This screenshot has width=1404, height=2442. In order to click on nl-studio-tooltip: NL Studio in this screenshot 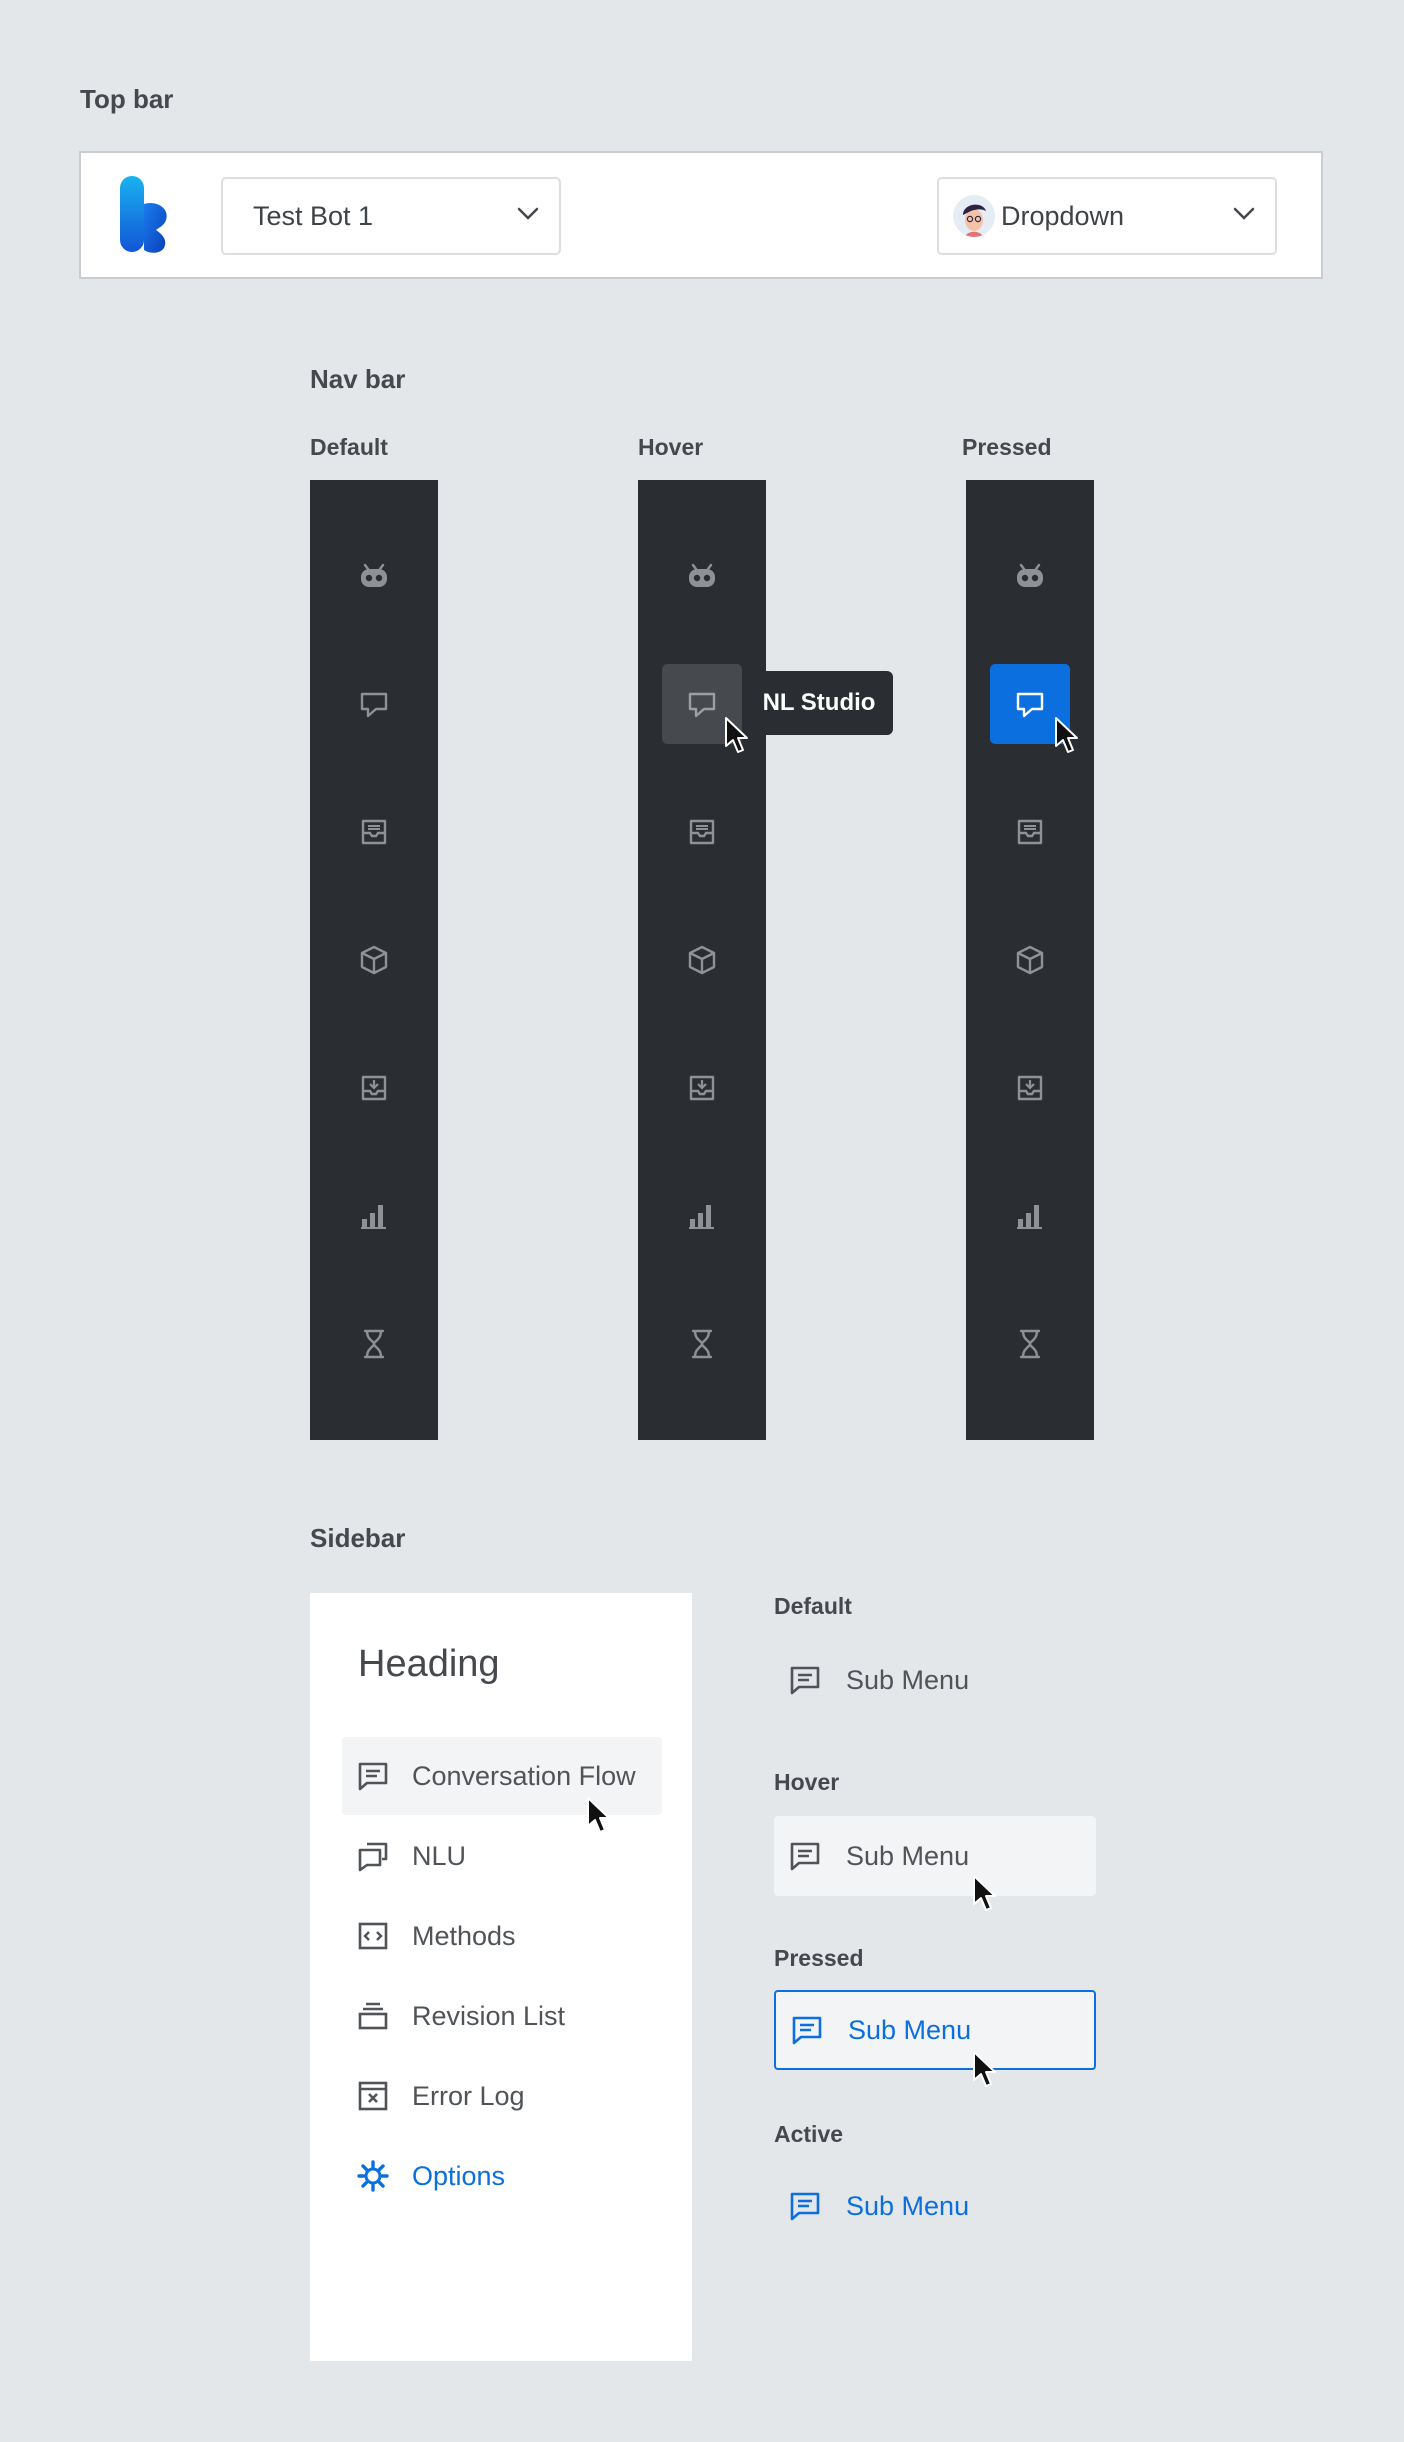, I will do `click(819, 703)`.